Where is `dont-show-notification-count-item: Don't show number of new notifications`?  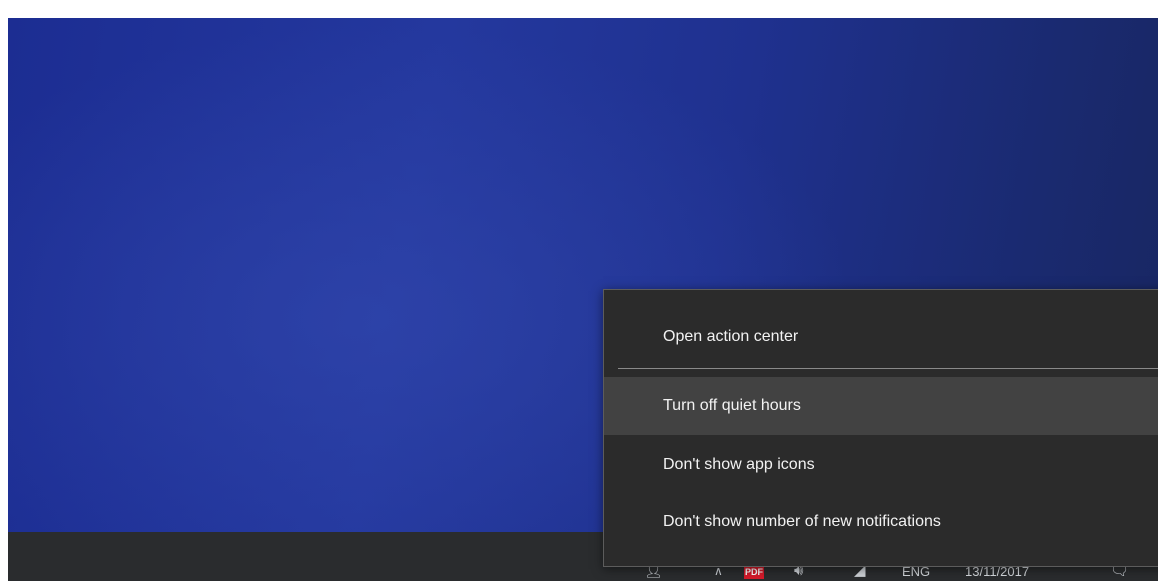 dont-show-notification-count-item: Don't show number of new notifications is located at coordinates (881, 522).